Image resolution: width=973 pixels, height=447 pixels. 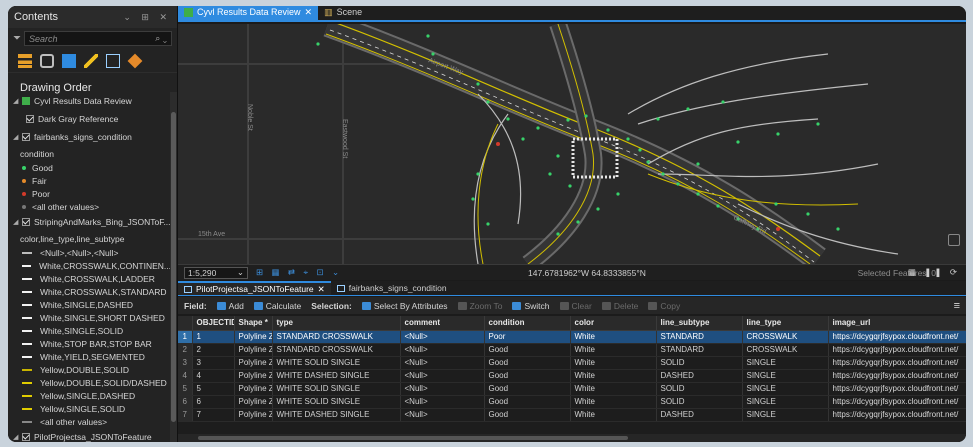 I want to click on table-cell: 5, so click(x=213, y=389).